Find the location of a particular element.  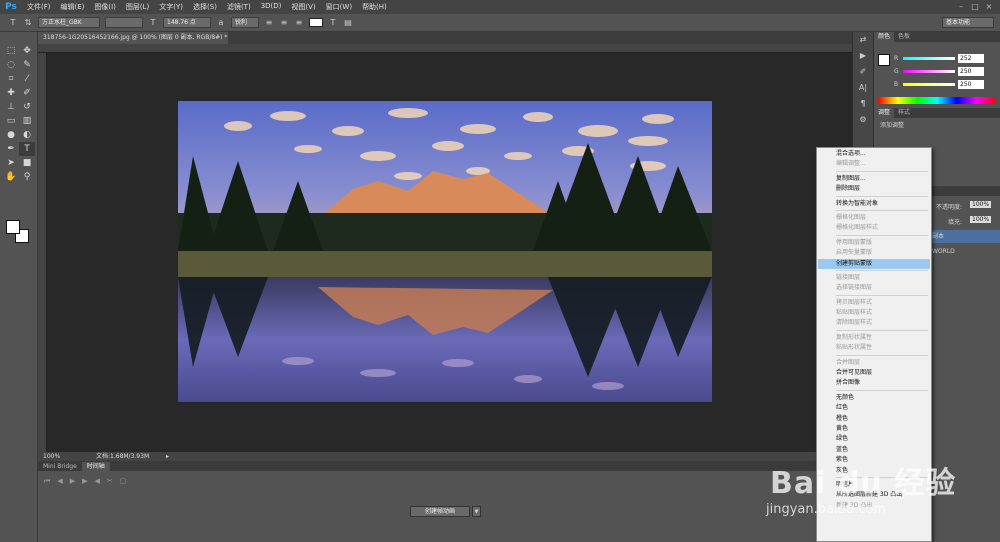

healing-tool-icon: ✚ is located at coordinates (11, 93).